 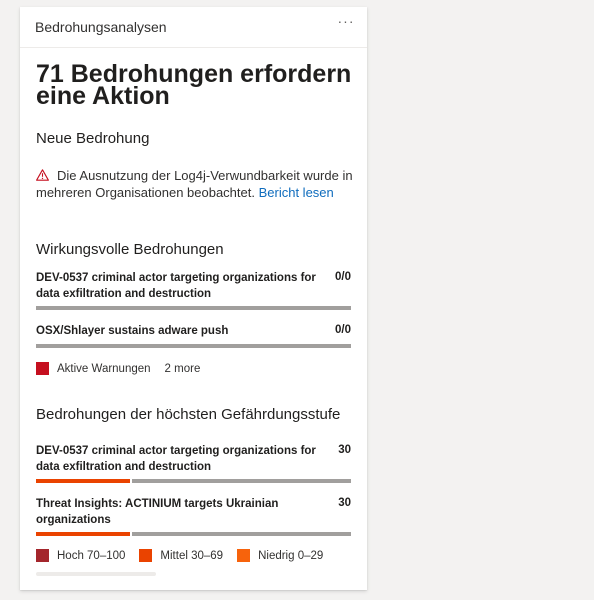 I want to click on legend-item-low: Niedrig 0–29, so click(x=280, y=555).